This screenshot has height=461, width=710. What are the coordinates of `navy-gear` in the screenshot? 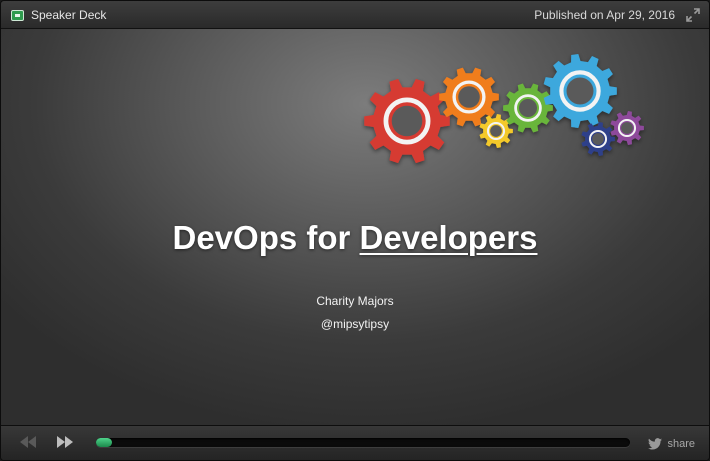 It's located at (598, 139).